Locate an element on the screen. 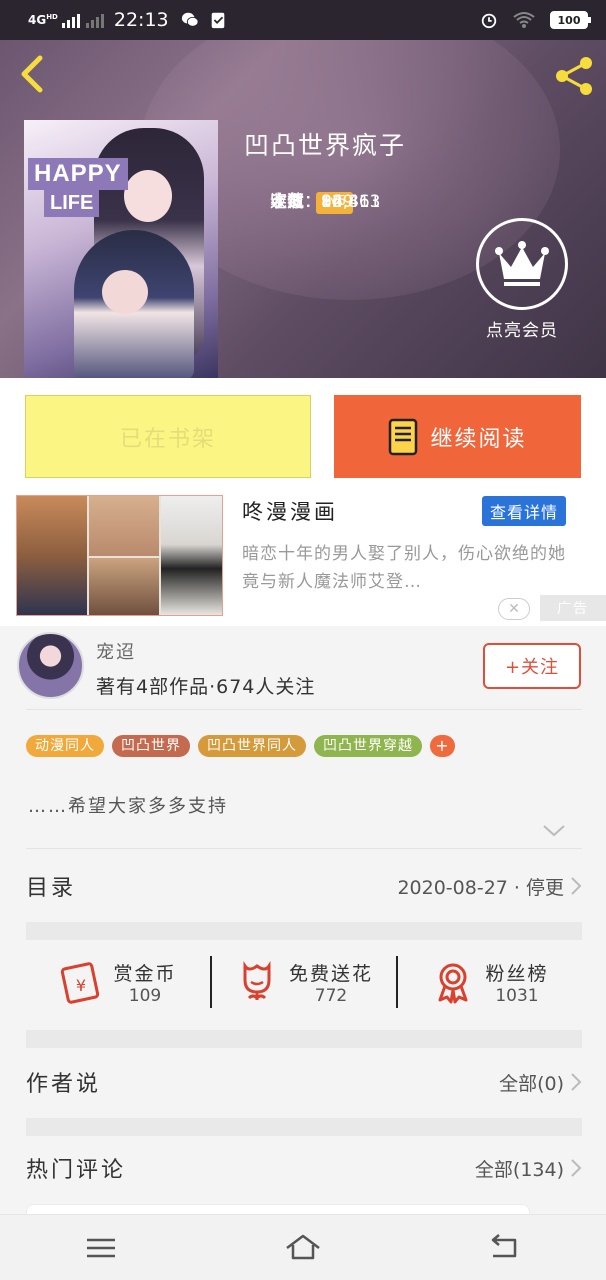 This screenshot has height=1280, width=606. cover-title-text: HAPPY is located at coordinates (78, 174).